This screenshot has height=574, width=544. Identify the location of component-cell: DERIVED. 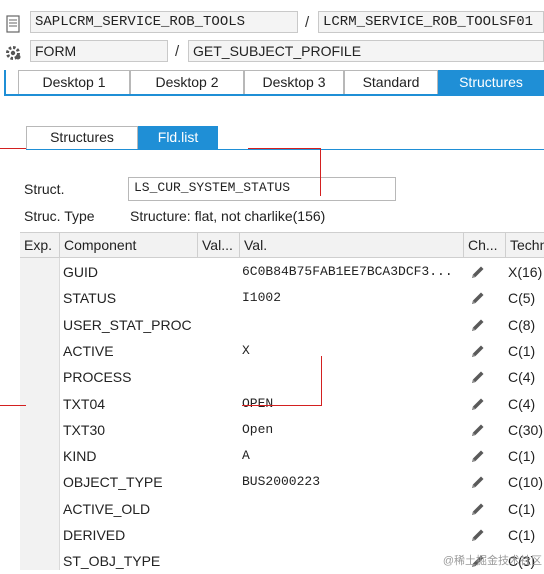
(94, 535).